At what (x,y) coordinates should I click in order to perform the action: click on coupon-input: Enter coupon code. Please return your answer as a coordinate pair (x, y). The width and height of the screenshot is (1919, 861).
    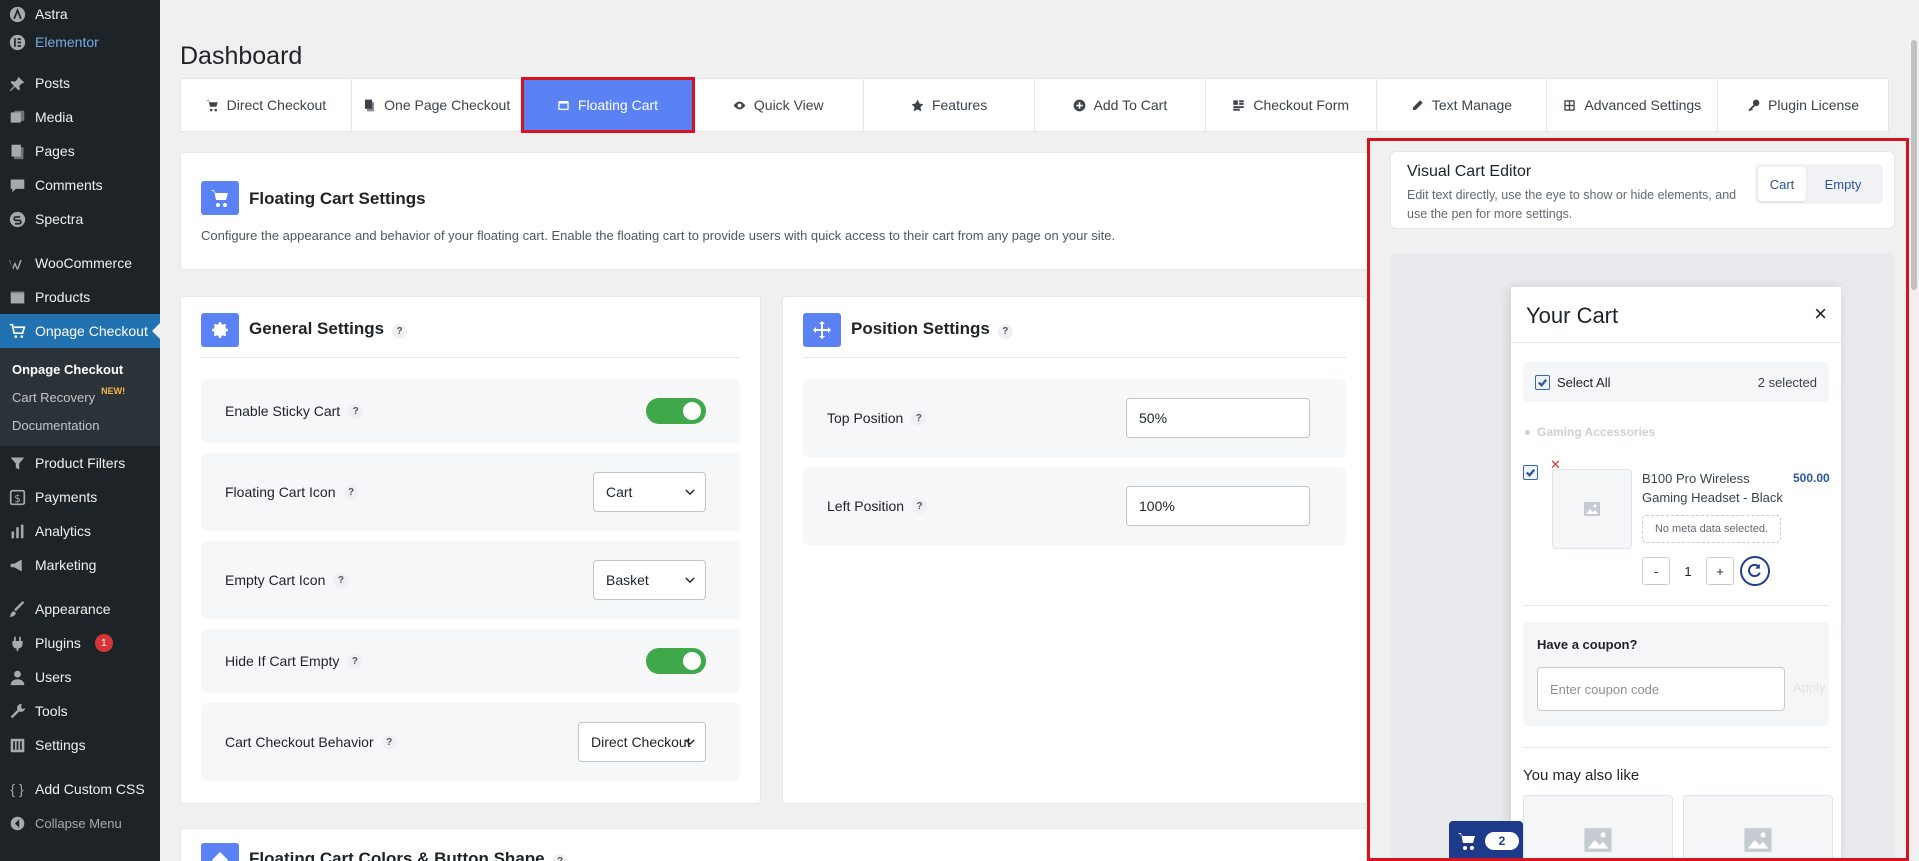
    Looking at the image, I should click on (1661, 689).